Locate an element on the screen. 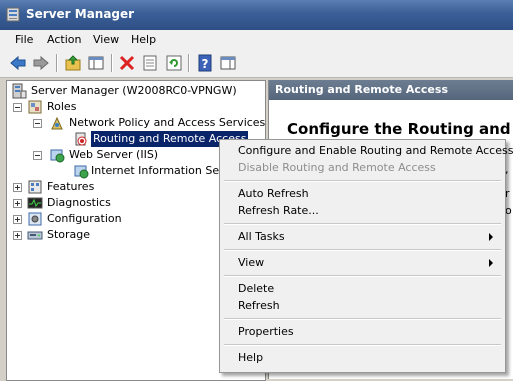 The width and height of the screenshot is (513, 381). delete-icon is located at coordinates (127, 63).